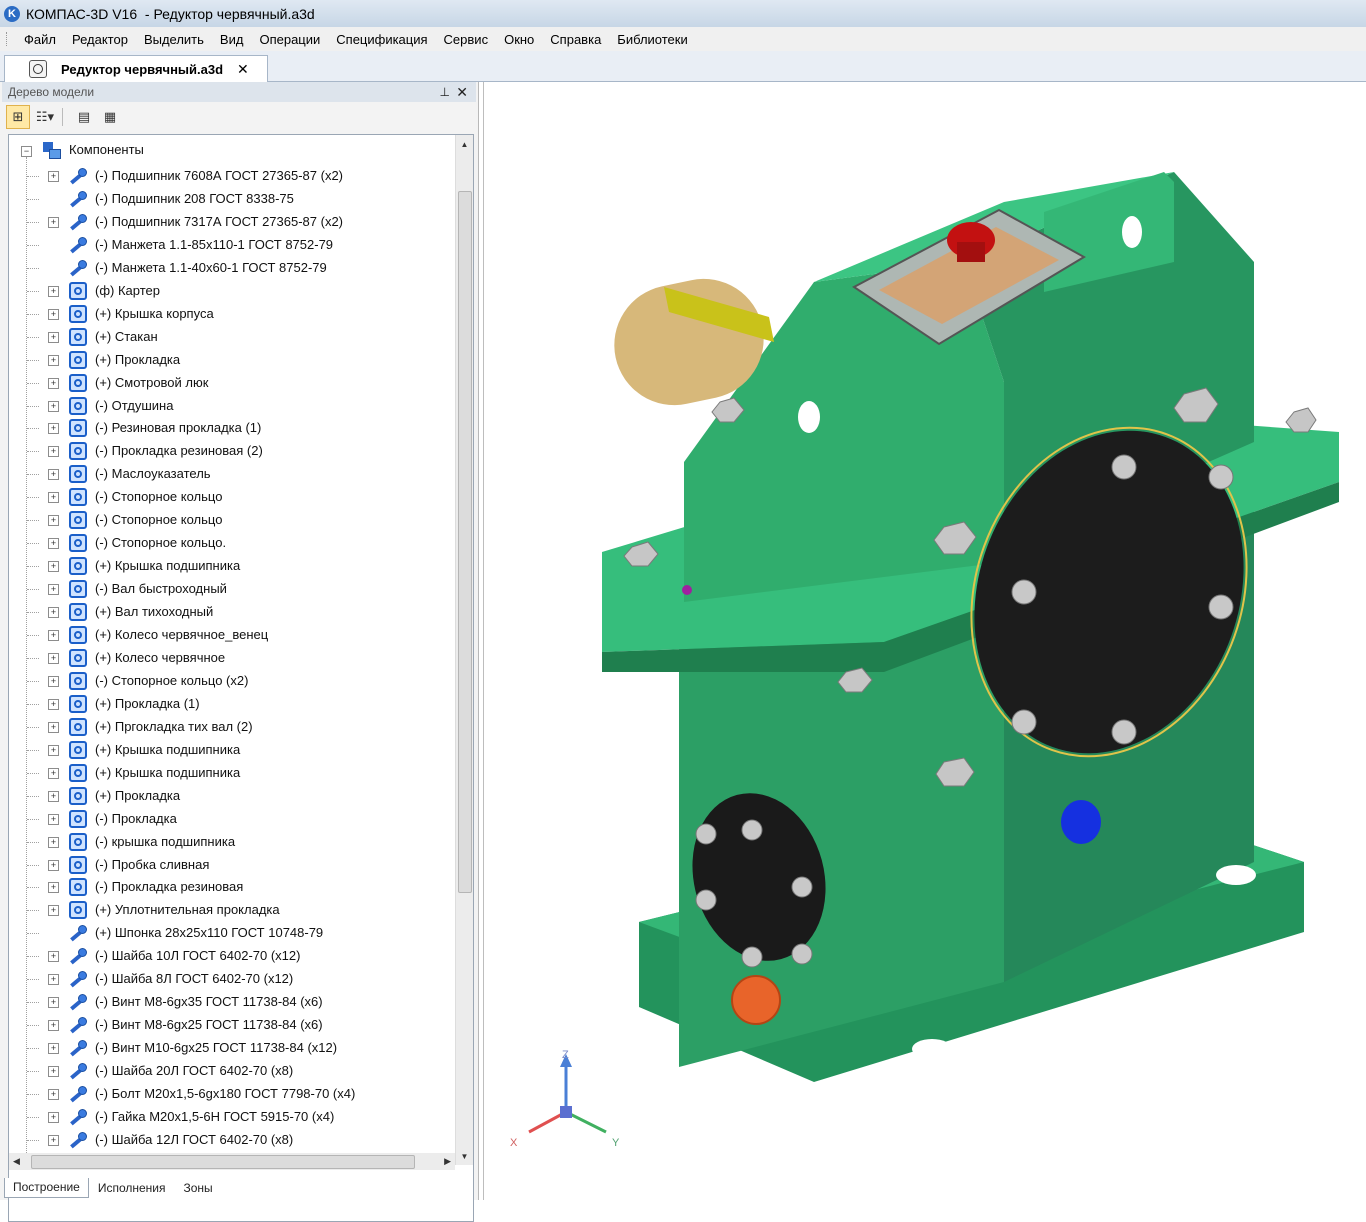 The image size is (1366, 1222). What do you see at coordinates (214, 1116) in the screenshot?
I see `tree-item-label: (-) Гайка М20x1,5-6Н ГОСТ 5915-70 (x4)` at bounding box center [214, 1116].